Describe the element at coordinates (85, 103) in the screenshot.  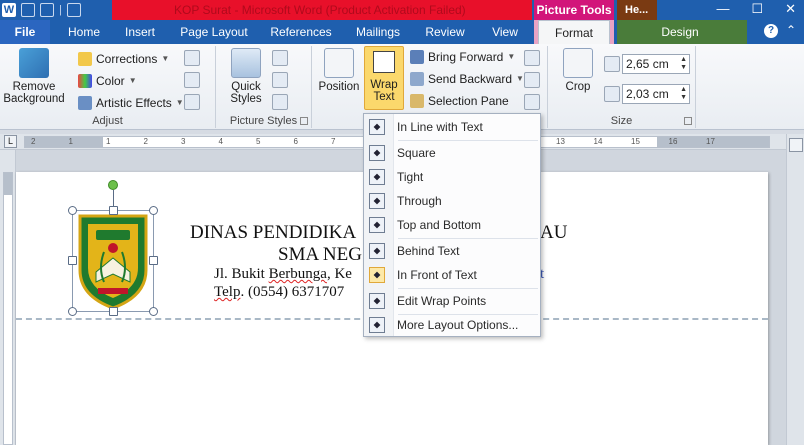
I see `artistic-effects-icon` at that location.